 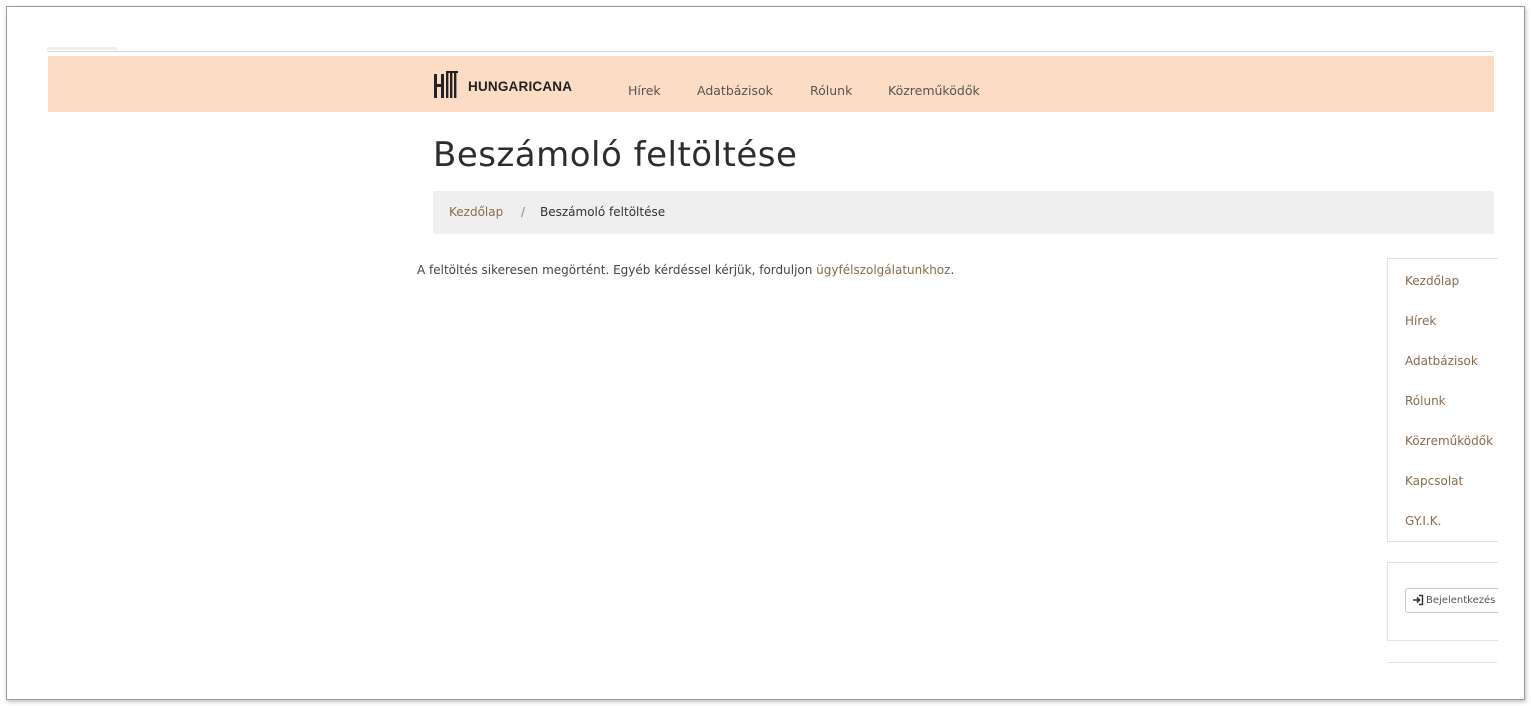 I want to click on address-bar-edge, so click(x=770, y=49).